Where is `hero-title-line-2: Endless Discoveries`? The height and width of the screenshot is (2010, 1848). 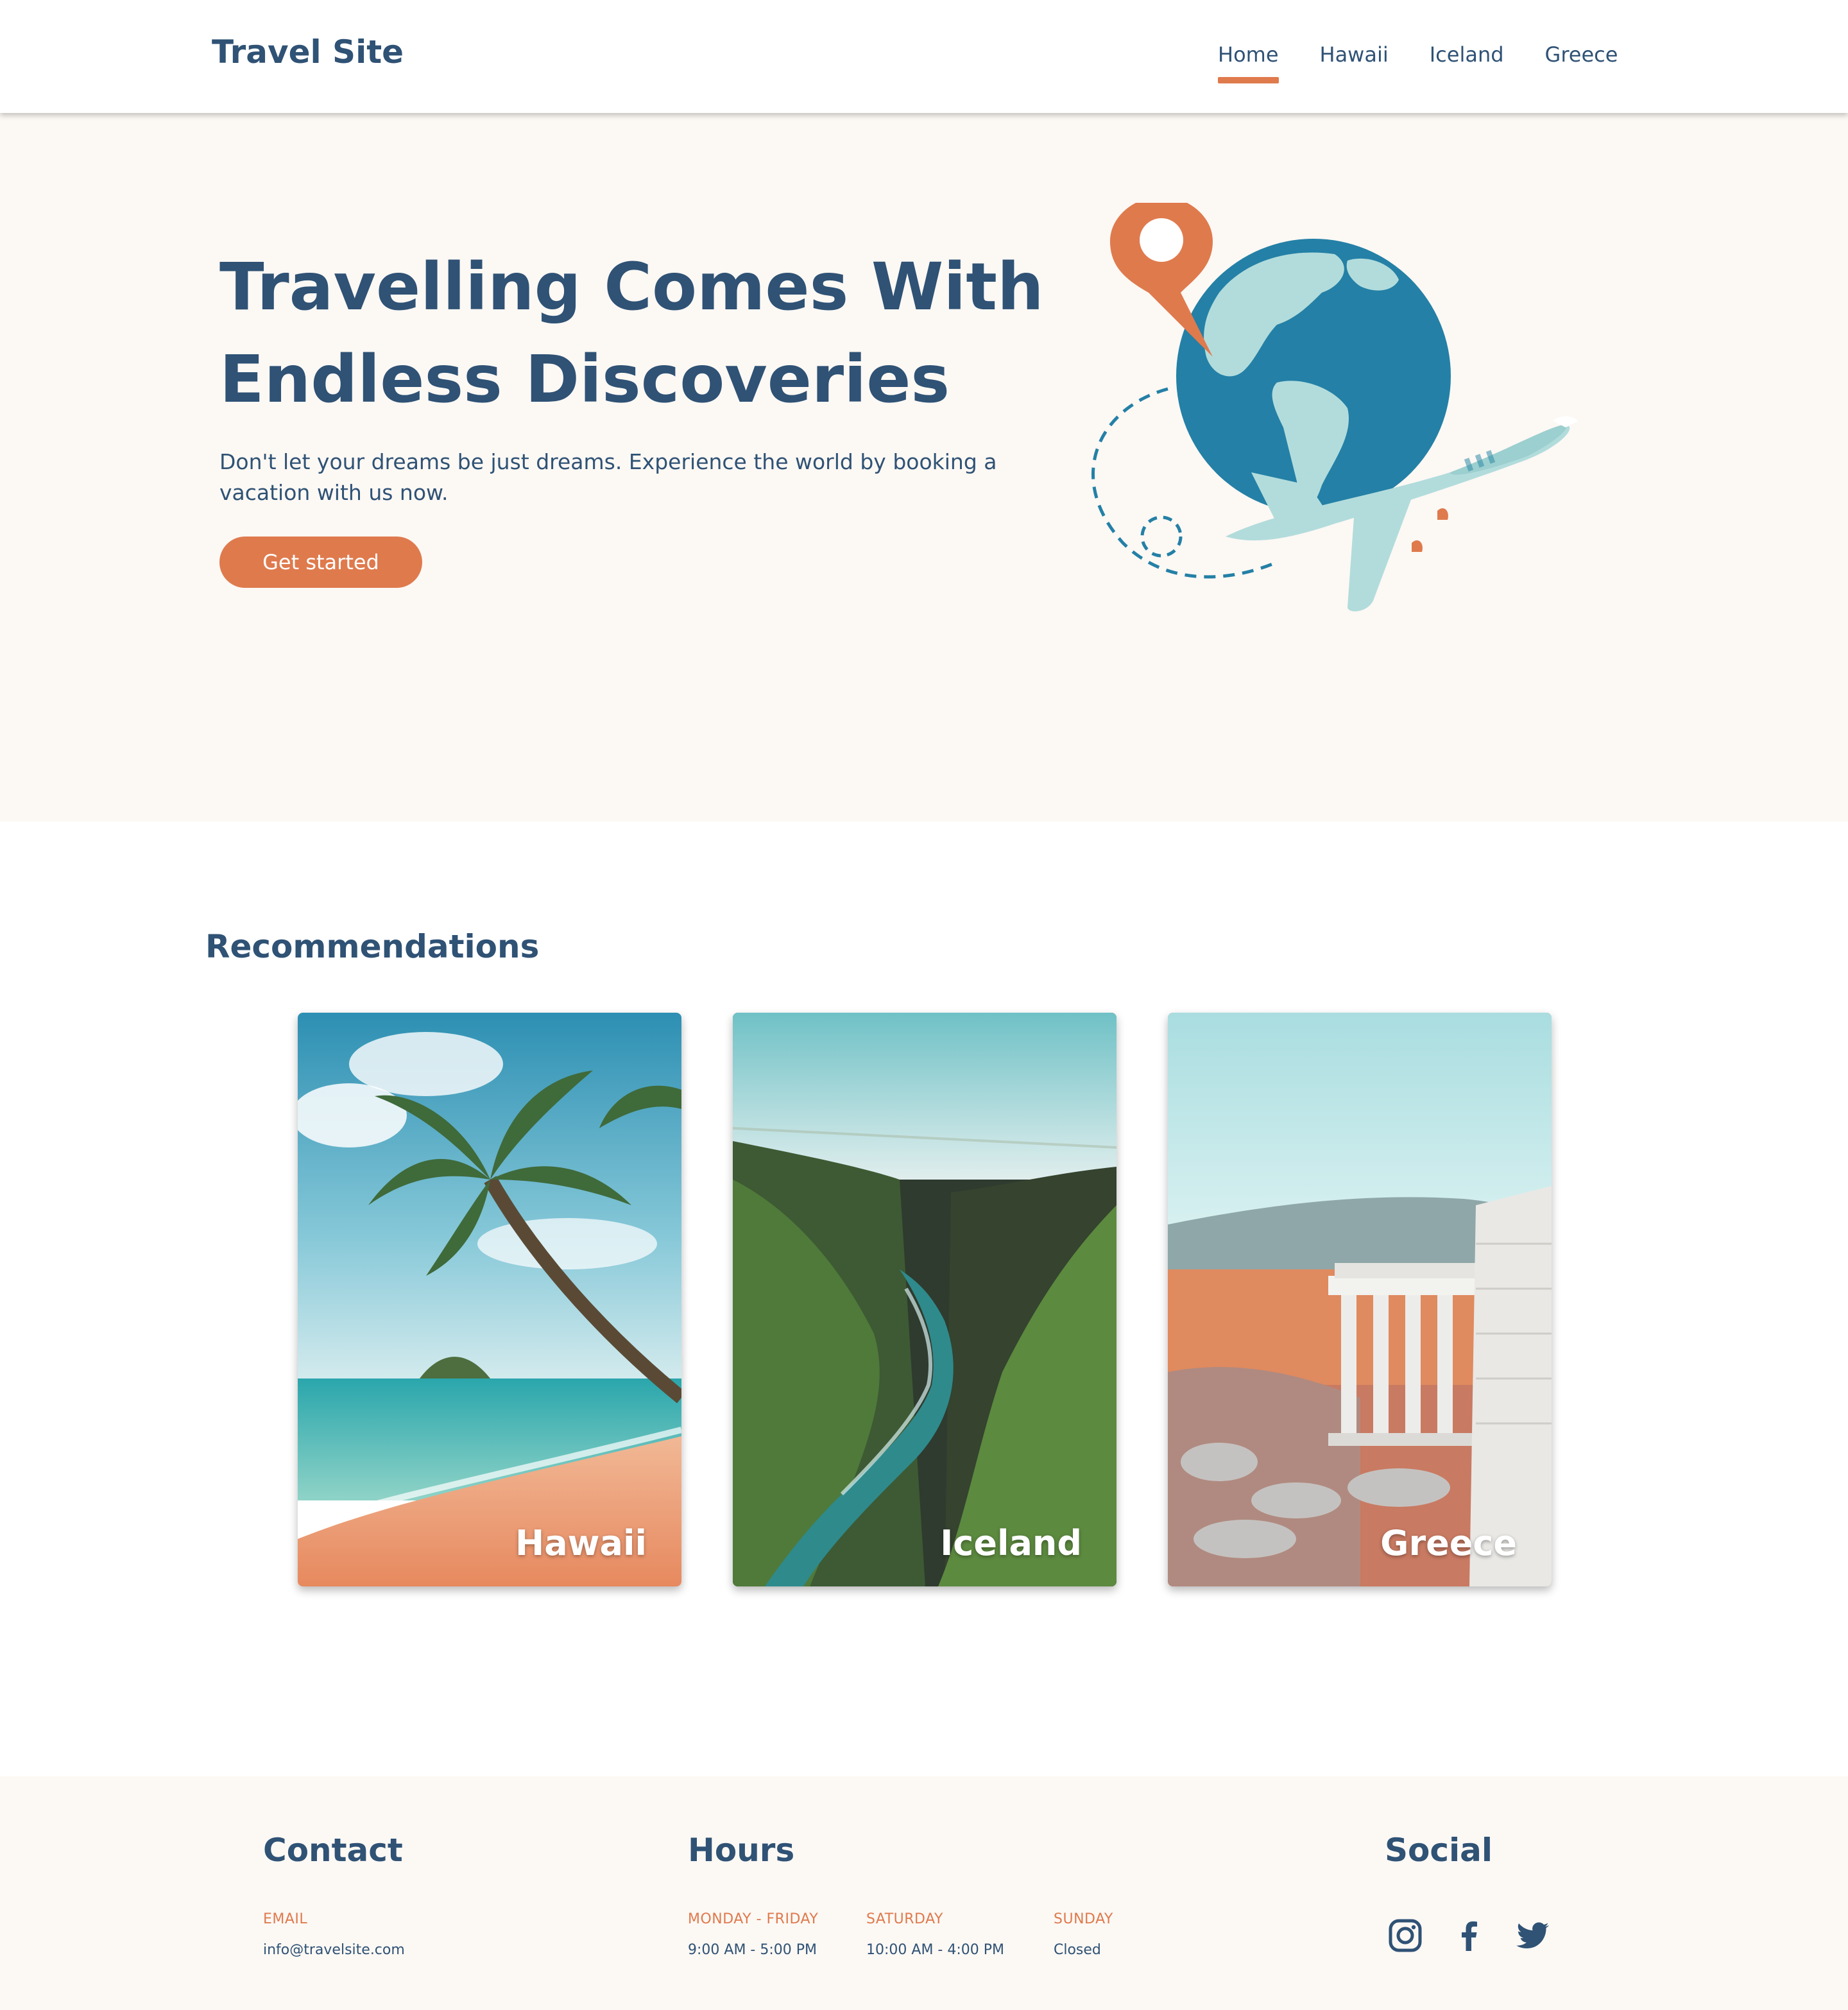 hero-title-line-2: Endless Discoveries is located at coordinates (585, 380).